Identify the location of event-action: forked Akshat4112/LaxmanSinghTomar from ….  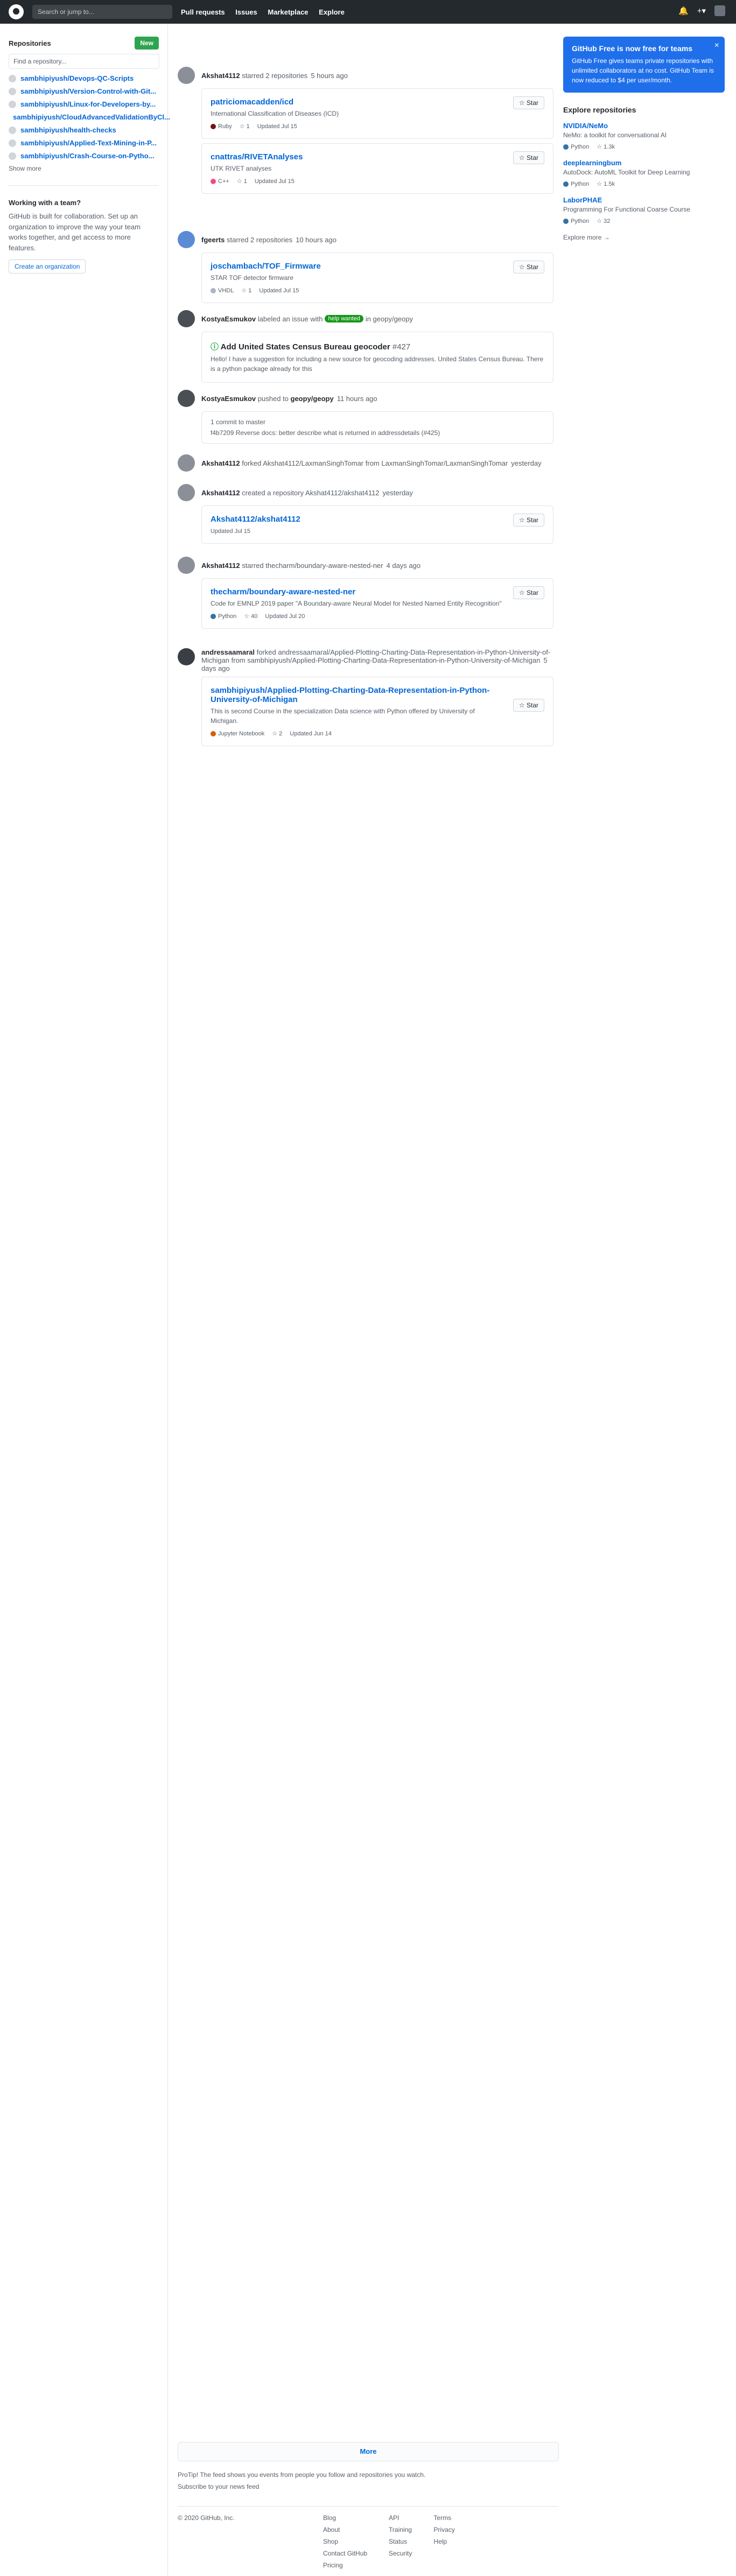
(375, 463).